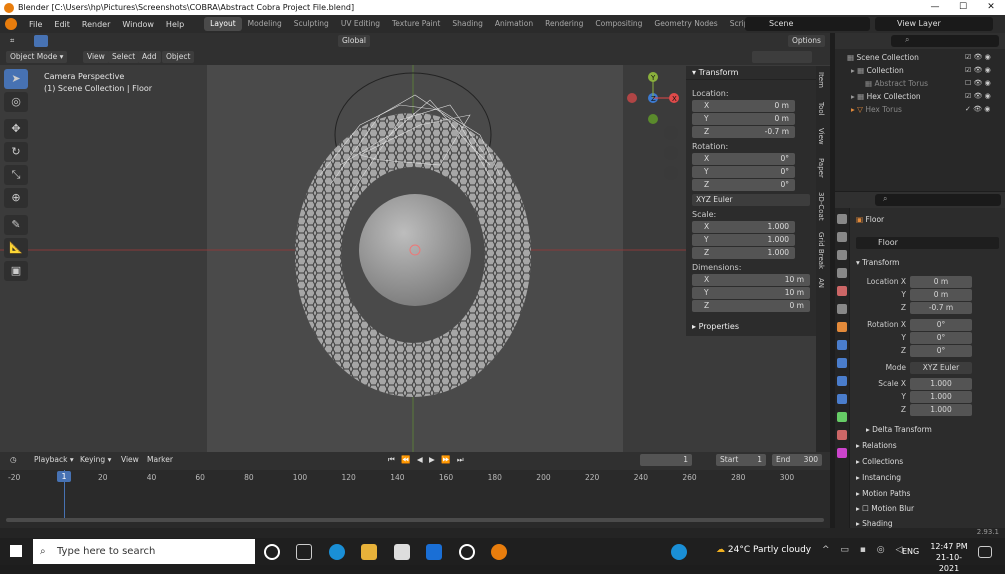 The image size is (1005, 574). What do you see at coordinates (666, 460) in the screenshot?
I see `current-frame-field: 1` at bounding box center [666, 460].